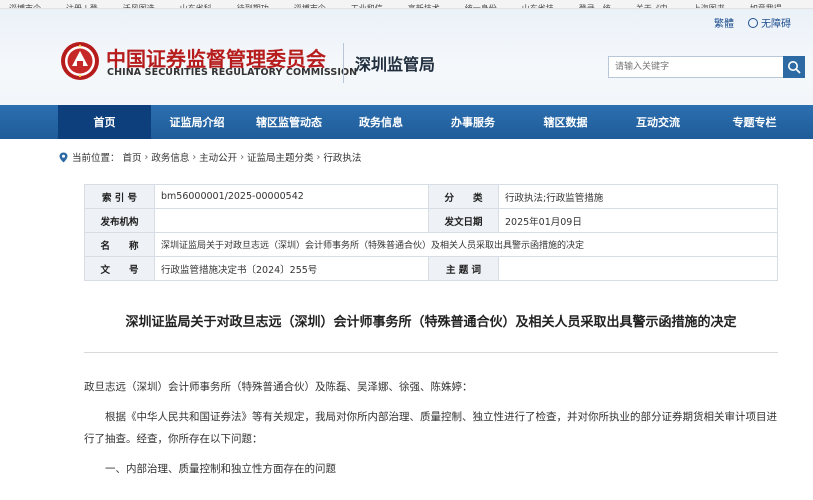  I want to click on info-row: 文 号 行政监管措施决定书〔2024〕255号 主 题 词, so click(431, 268).